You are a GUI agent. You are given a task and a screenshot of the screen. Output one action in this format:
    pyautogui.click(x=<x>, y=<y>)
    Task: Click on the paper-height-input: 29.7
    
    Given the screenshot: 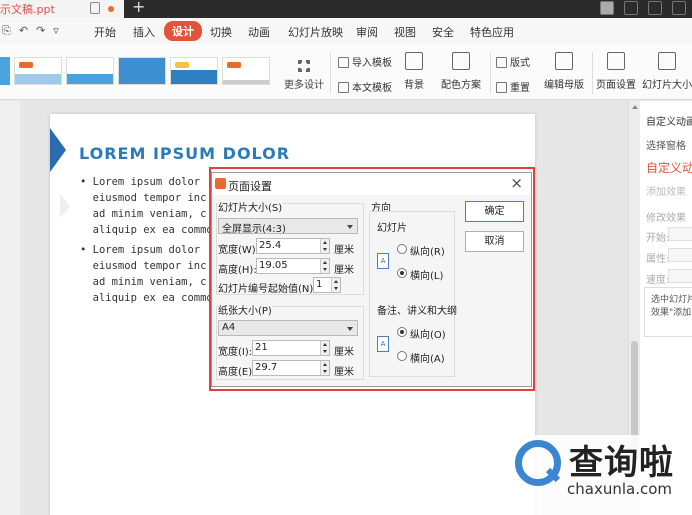 What is the action you would take?
    pyautogui.click(x=291, y=368)
    